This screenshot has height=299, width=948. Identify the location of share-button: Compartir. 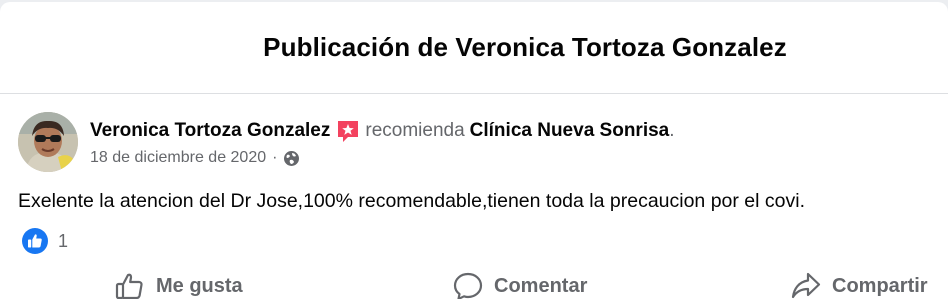
(859, 284).